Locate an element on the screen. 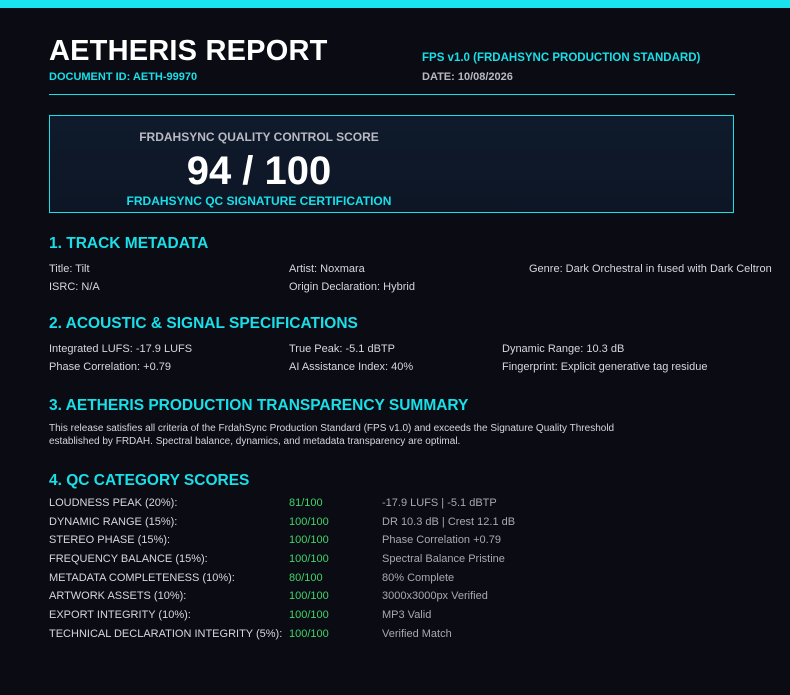 The width and height of the screenshot is (790, 695). qc-detail: 80% Complete is located at coordinates (418, 578).